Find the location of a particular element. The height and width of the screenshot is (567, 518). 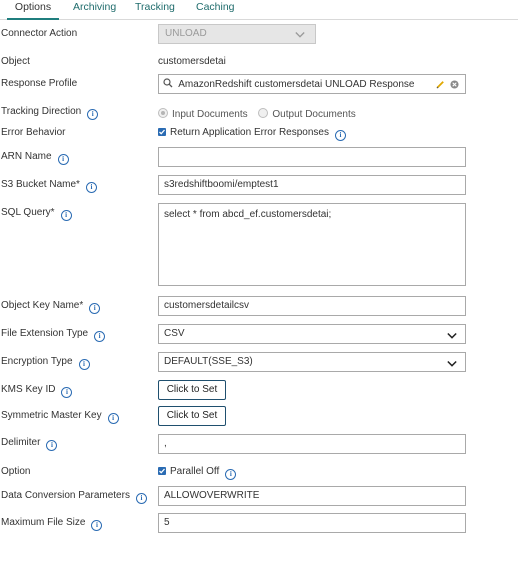

delimiter-label: Delimiter i is located at coordinates (29, 444).